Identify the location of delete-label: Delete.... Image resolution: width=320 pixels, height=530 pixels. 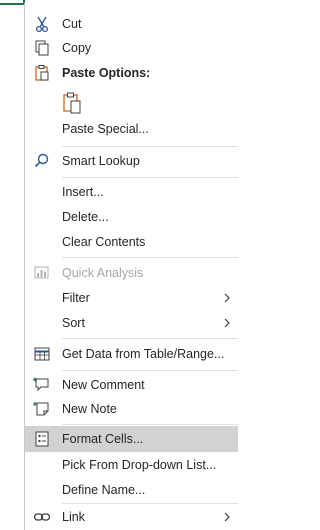
(85, 217).